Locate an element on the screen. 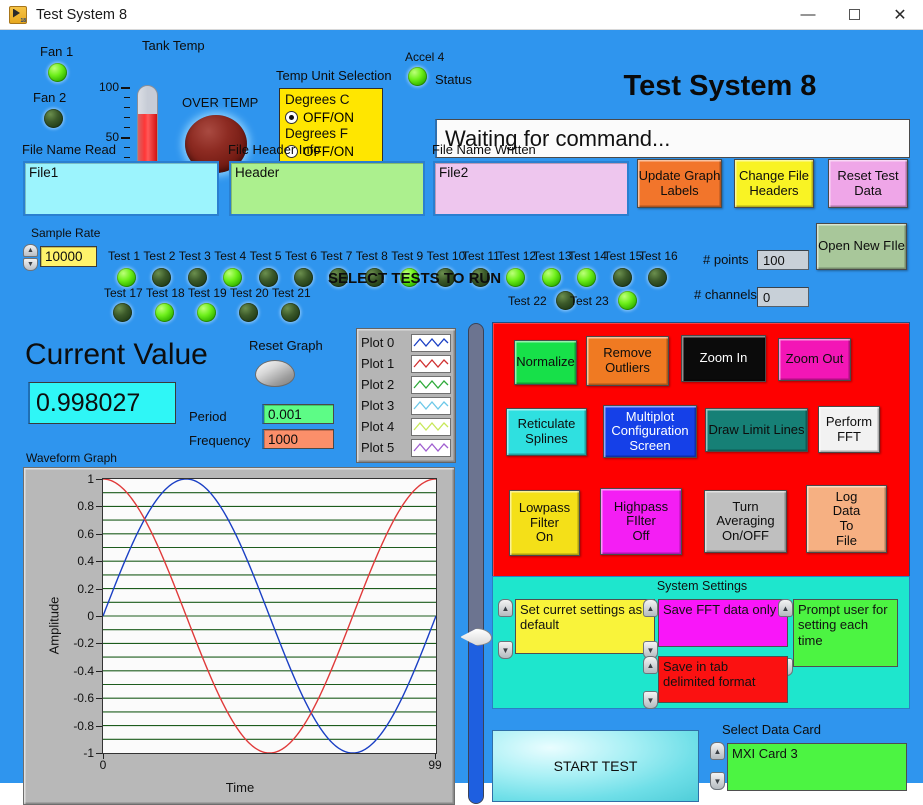  log-data-to-file-button: Log Data To File is located at coordinates (846, 519).